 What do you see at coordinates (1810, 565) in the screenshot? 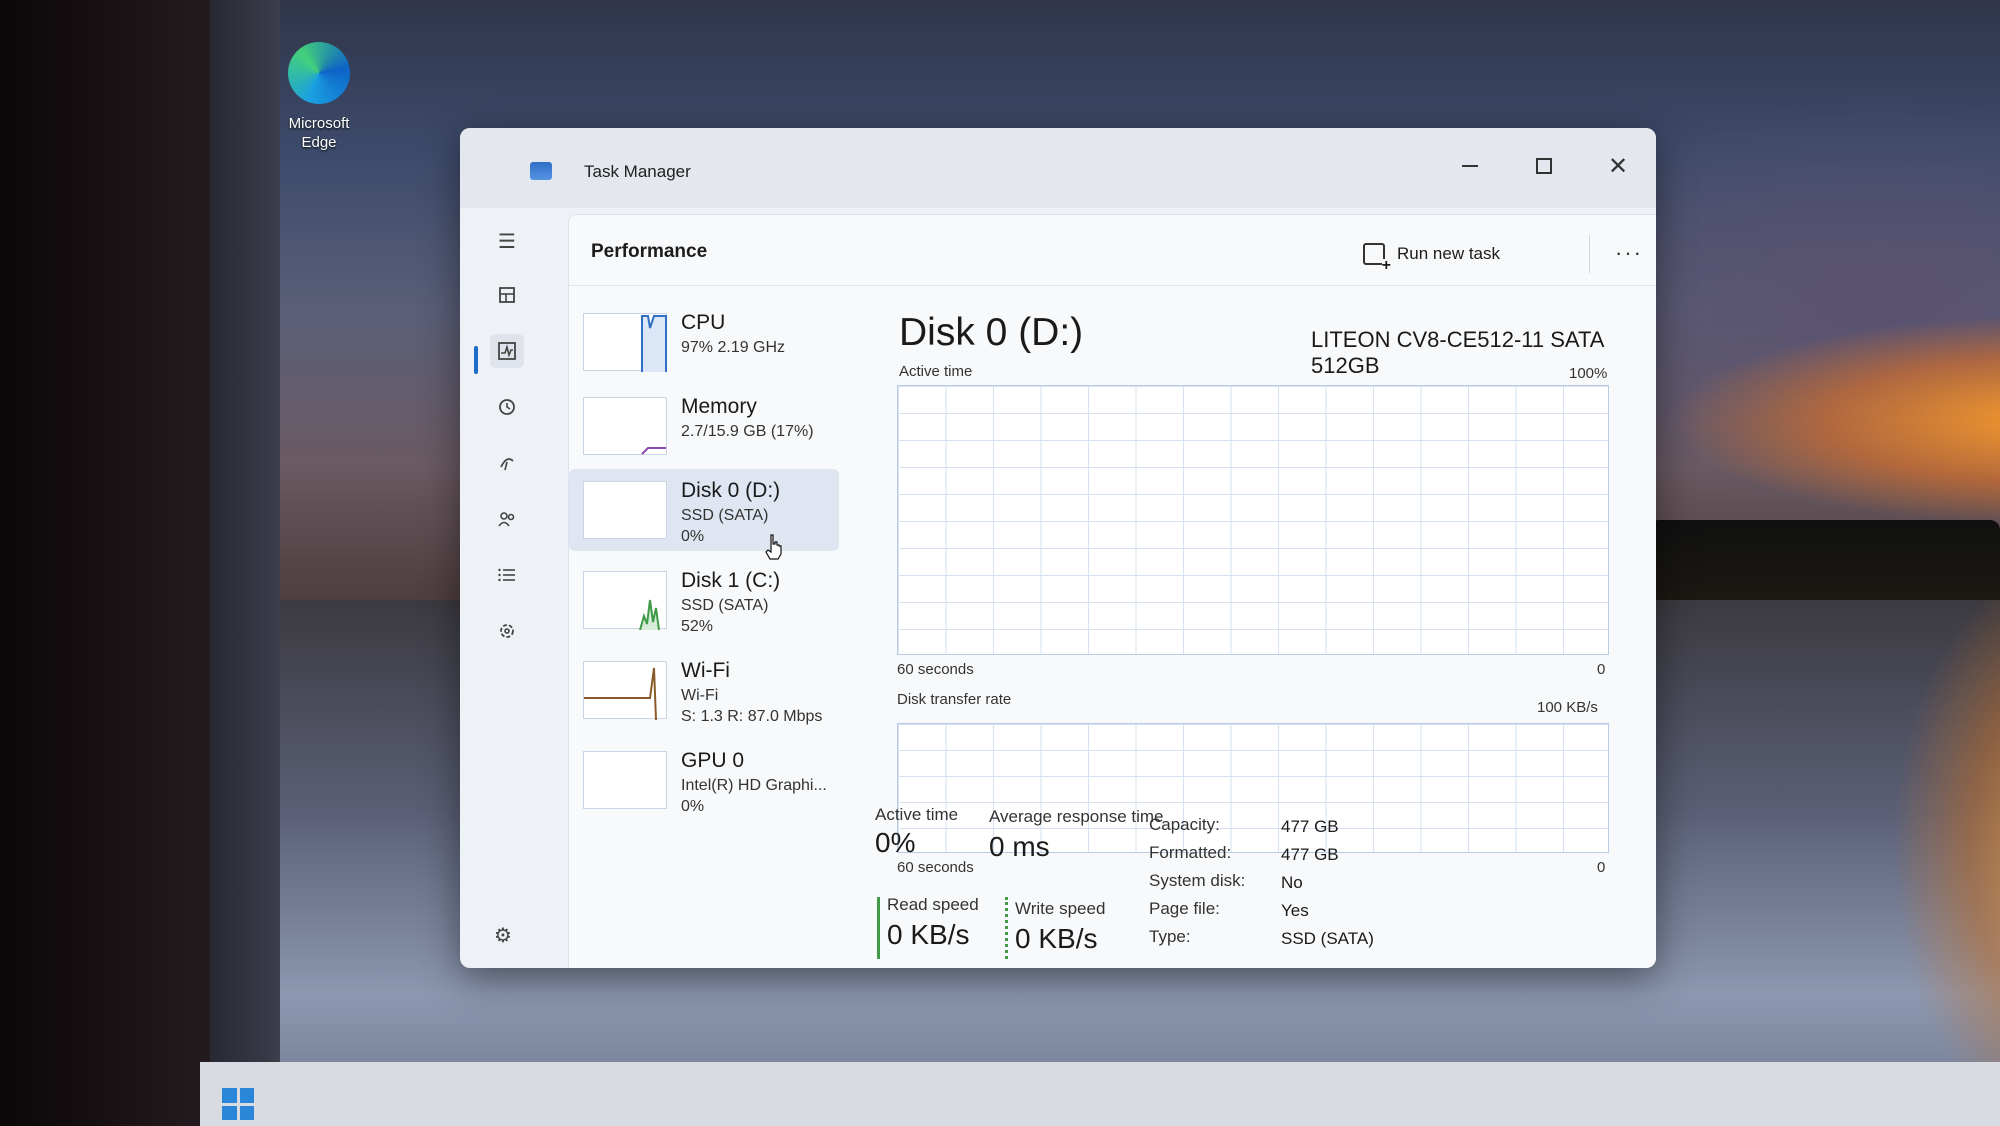
I see `wallpaper-treeline` at bounding box center [1810, 565].